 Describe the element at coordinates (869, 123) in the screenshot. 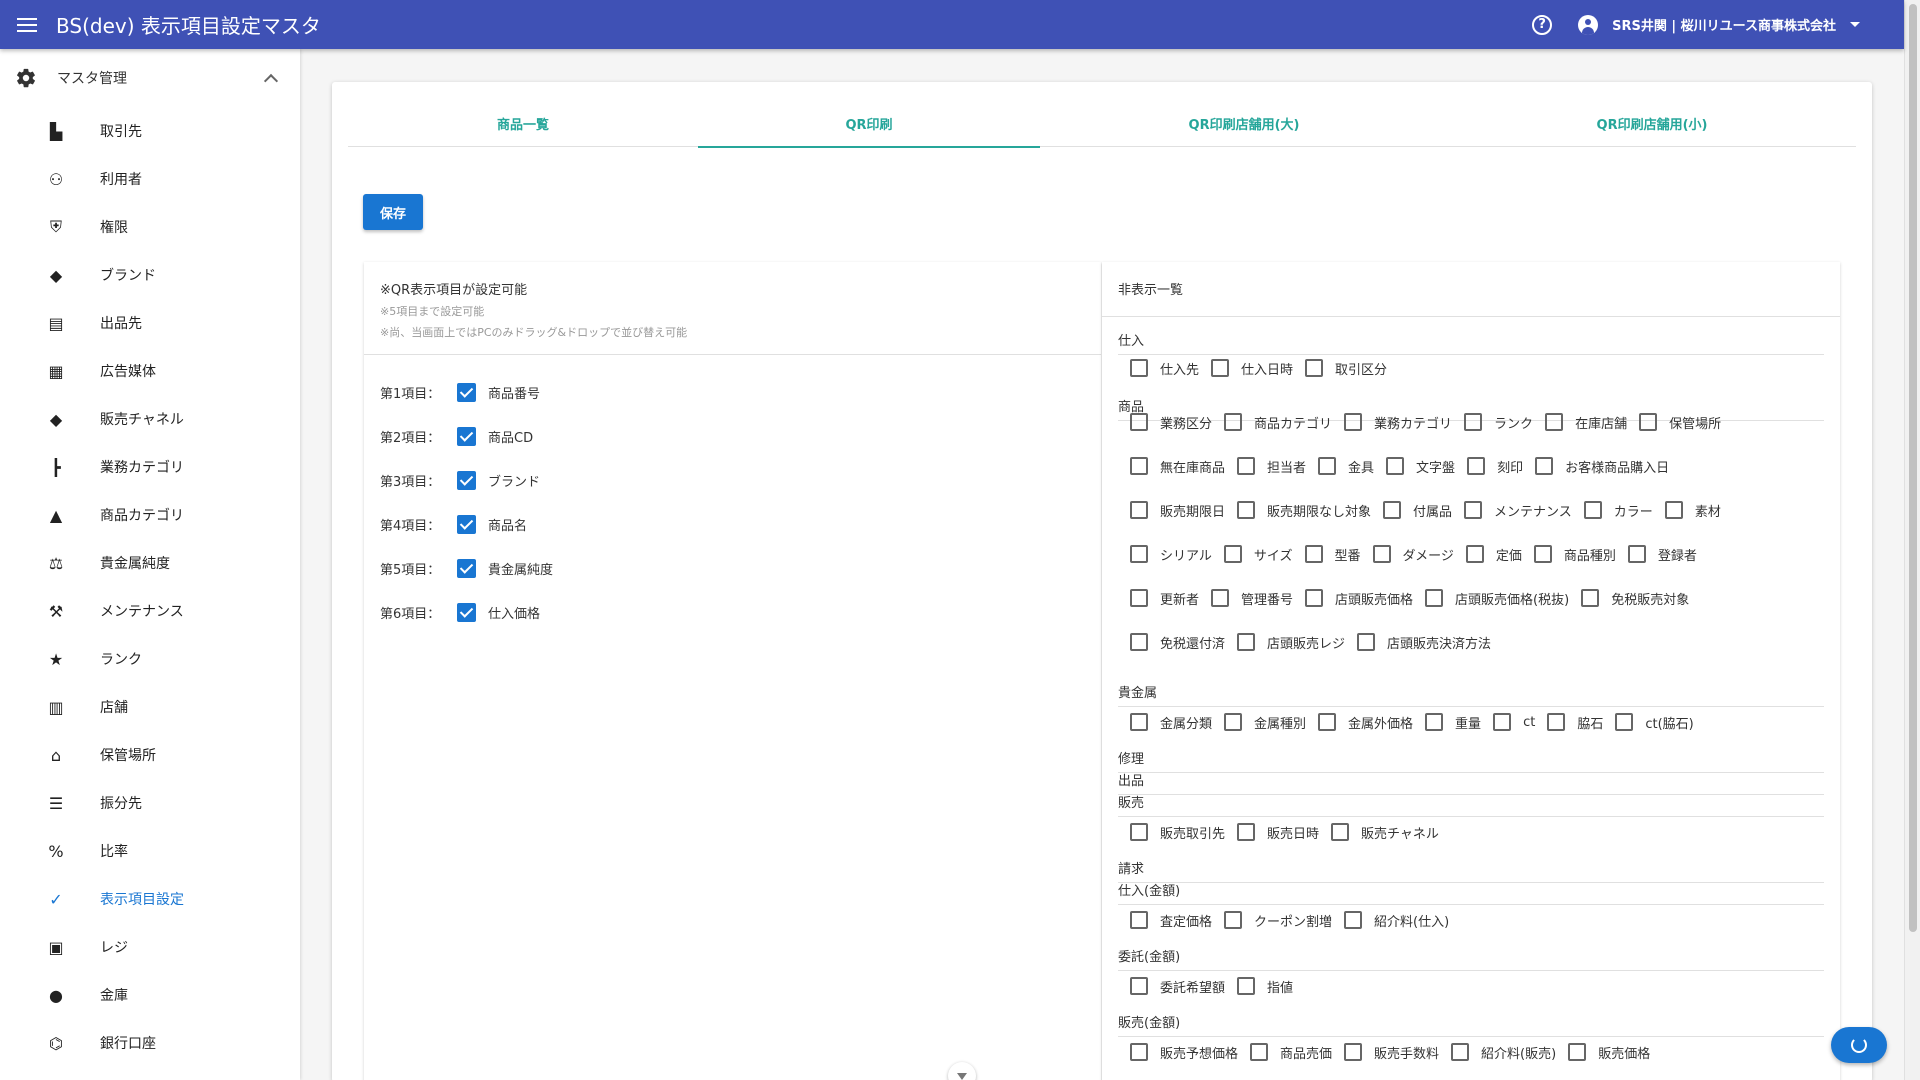

I see `tab-qr-print: QR印刷` at that location.